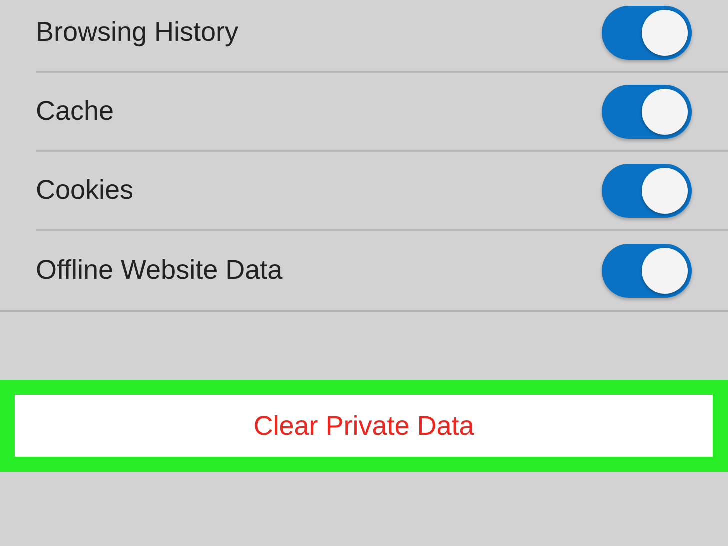 Image resolution: width=728 pixels, height=546 pixels. I want to click on clear-private-data-button: Clear Private Data, so click(364, 426).